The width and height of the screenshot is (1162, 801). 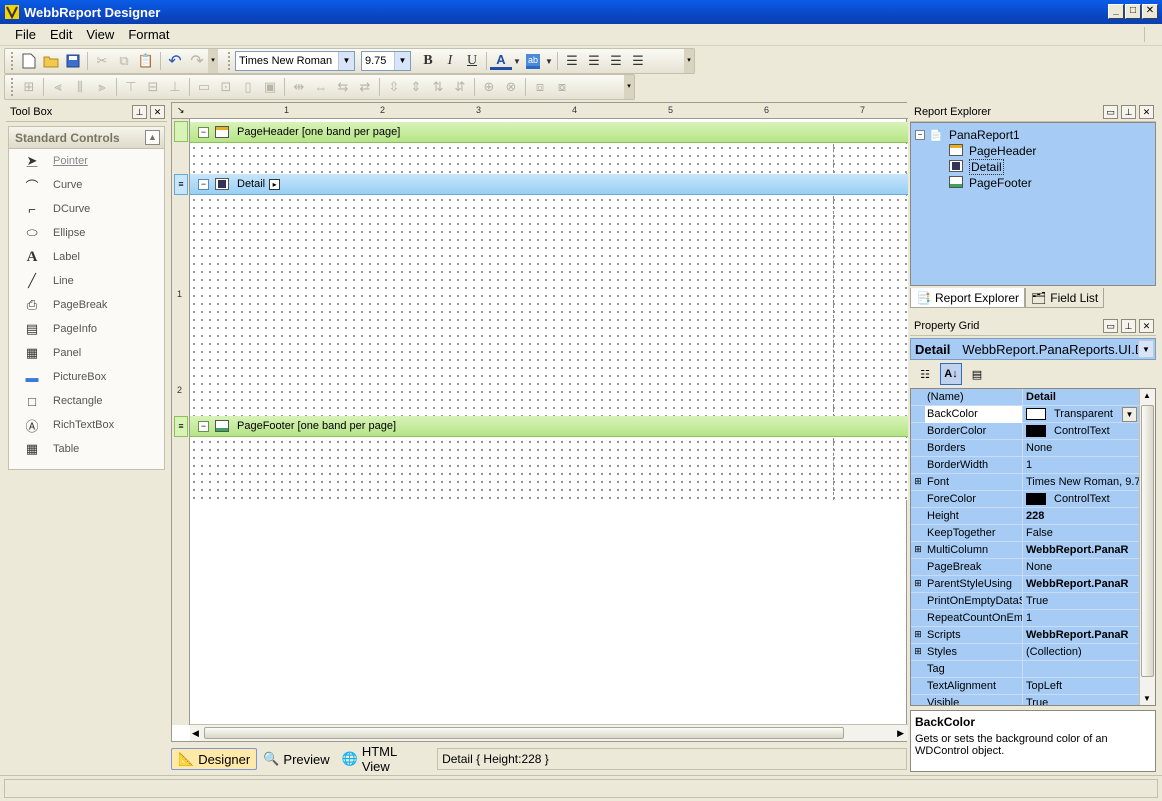 What do you see at coordinates (86, 161) in the screenshot?
I see `tool-item: ➤ Pointer` at bounding box center [86, 161].